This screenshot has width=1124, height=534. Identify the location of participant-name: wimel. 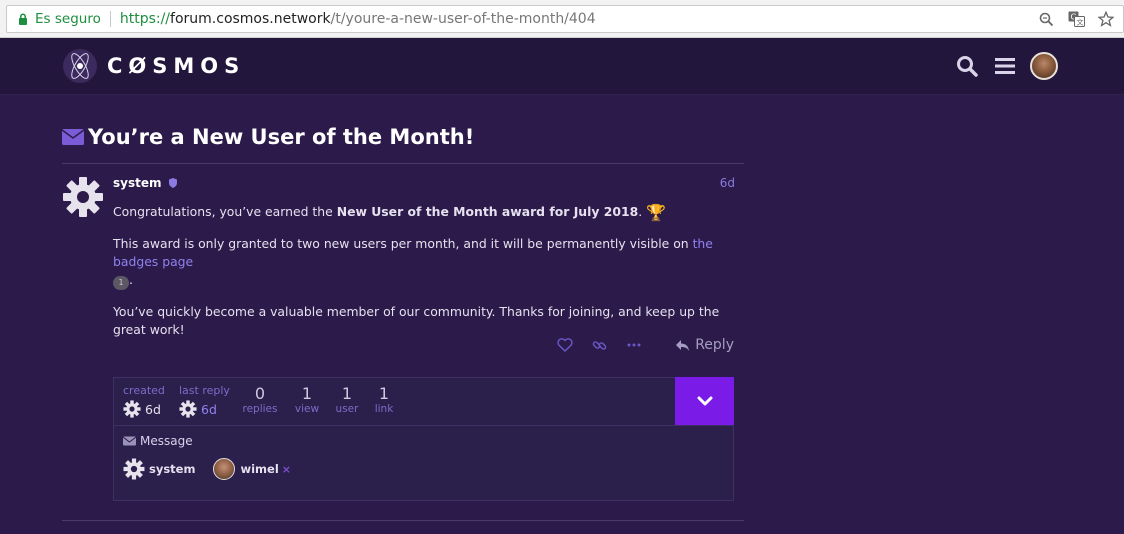
(259, 469).